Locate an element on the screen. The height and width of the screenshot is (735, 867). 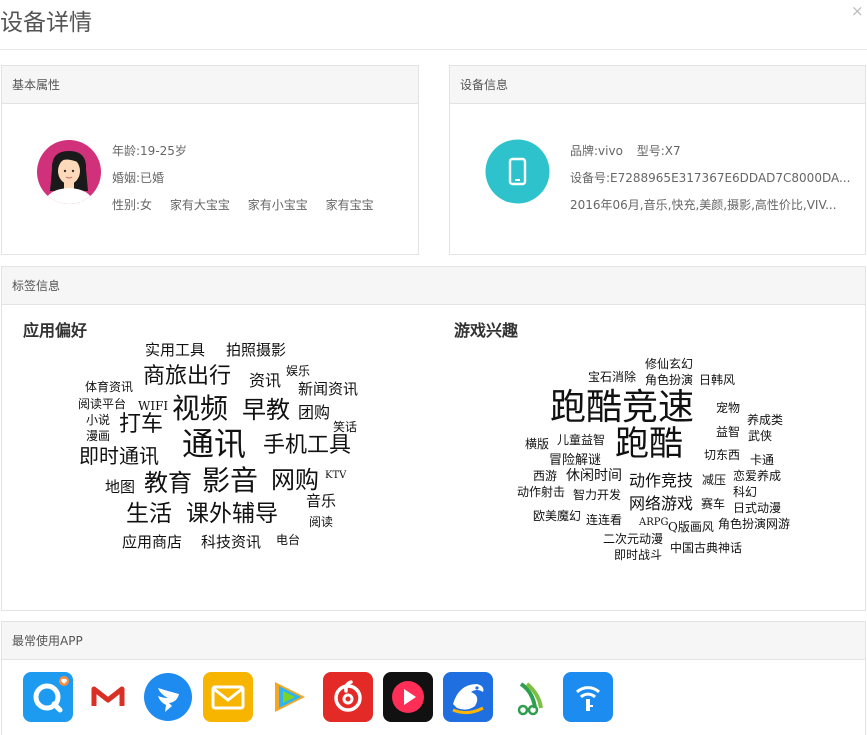
page-title: 设备详情 is located at coordinates (46, 23).